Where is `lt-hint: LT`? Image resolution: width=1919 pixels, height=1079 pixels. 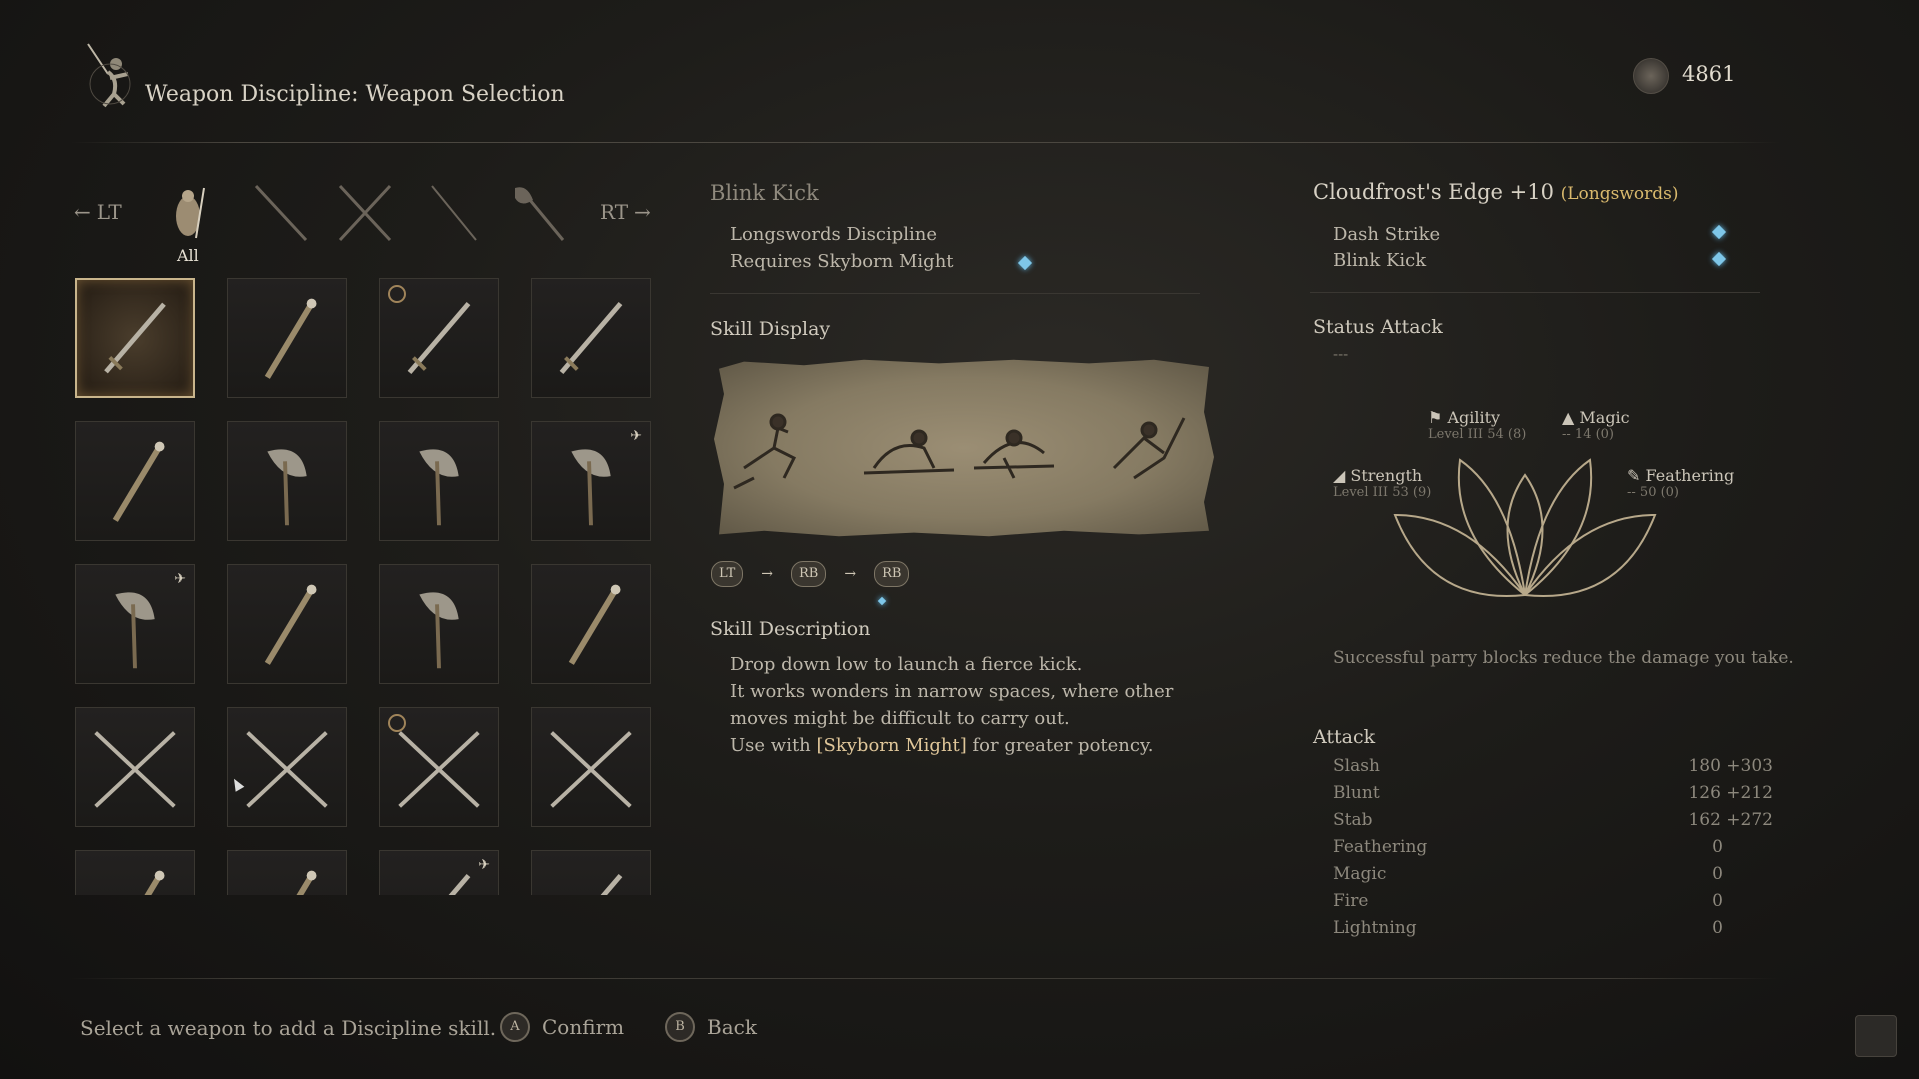
lt-hint: LT is located at coordinates (109, 212).